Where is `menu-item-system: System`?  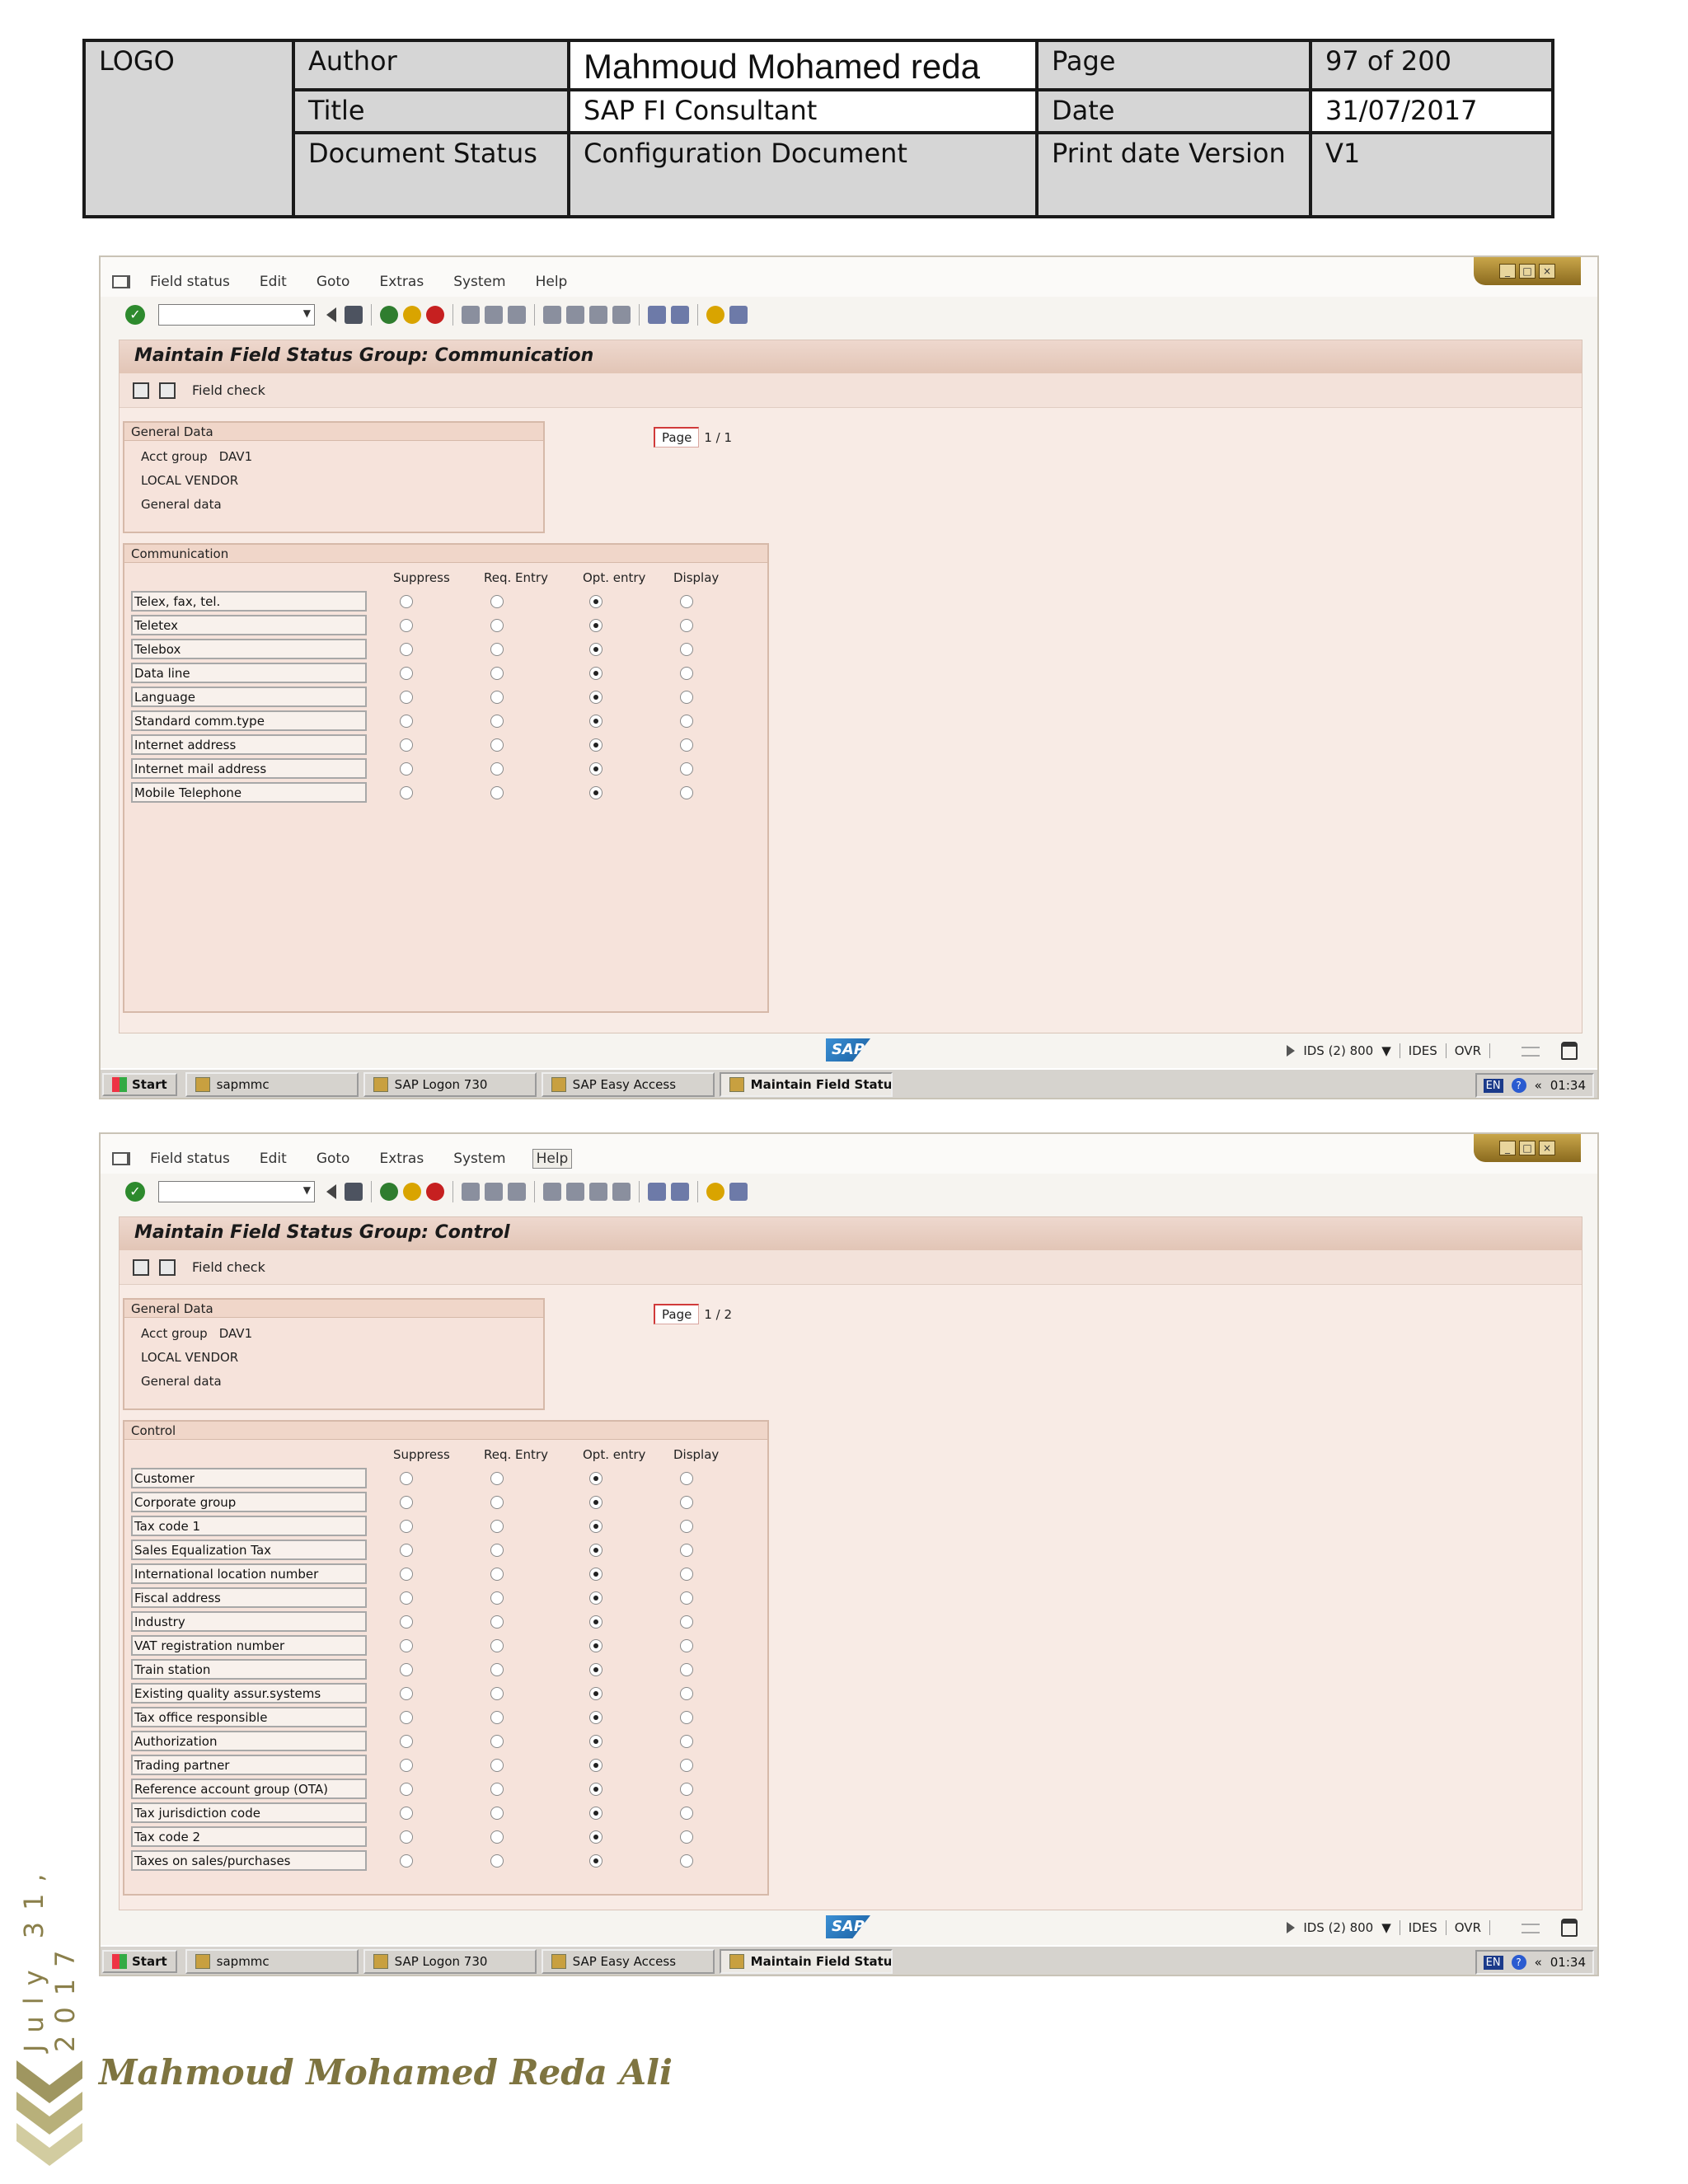 menu-item-system: System is located at coordinates (480, 282).